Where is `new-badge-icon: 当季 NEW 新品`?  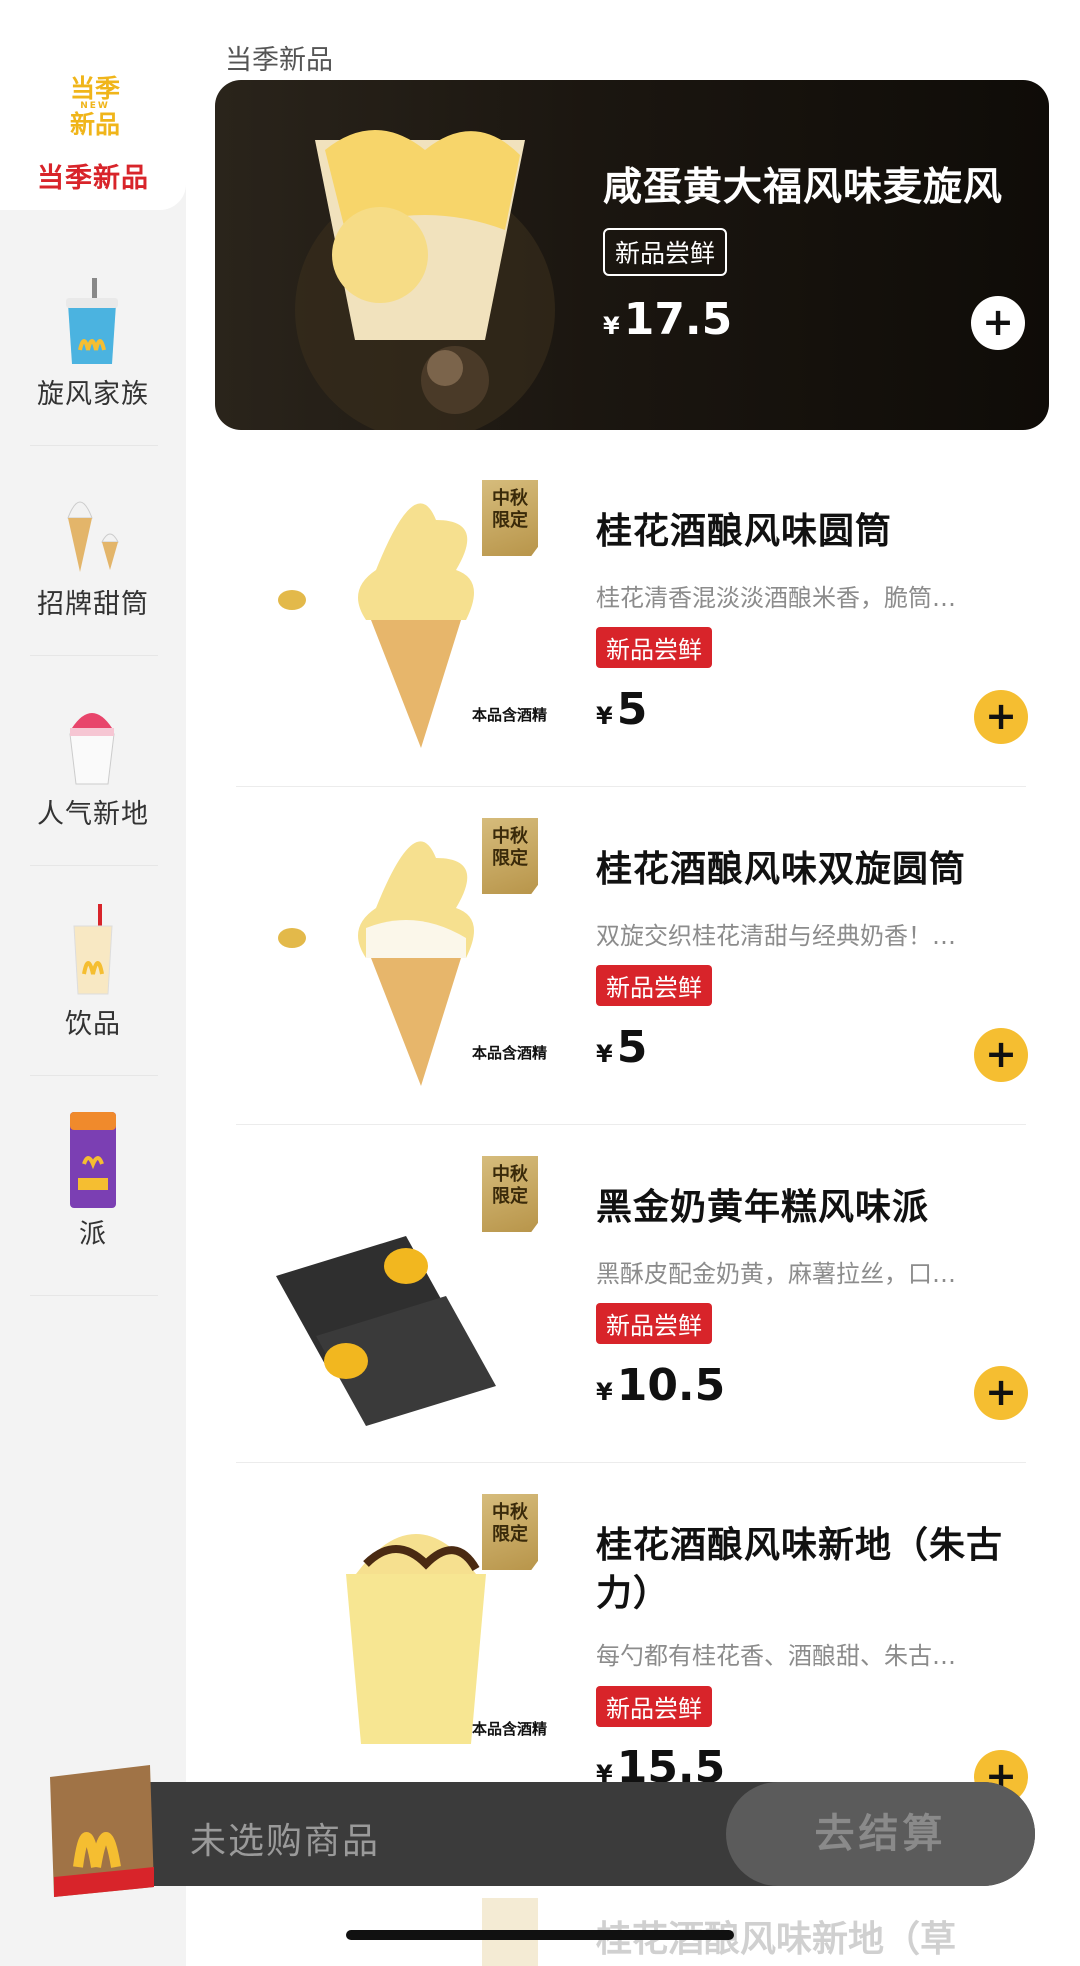
new-badge-icon: 当季 NEW 新品 is located at coordinates (95, 106).